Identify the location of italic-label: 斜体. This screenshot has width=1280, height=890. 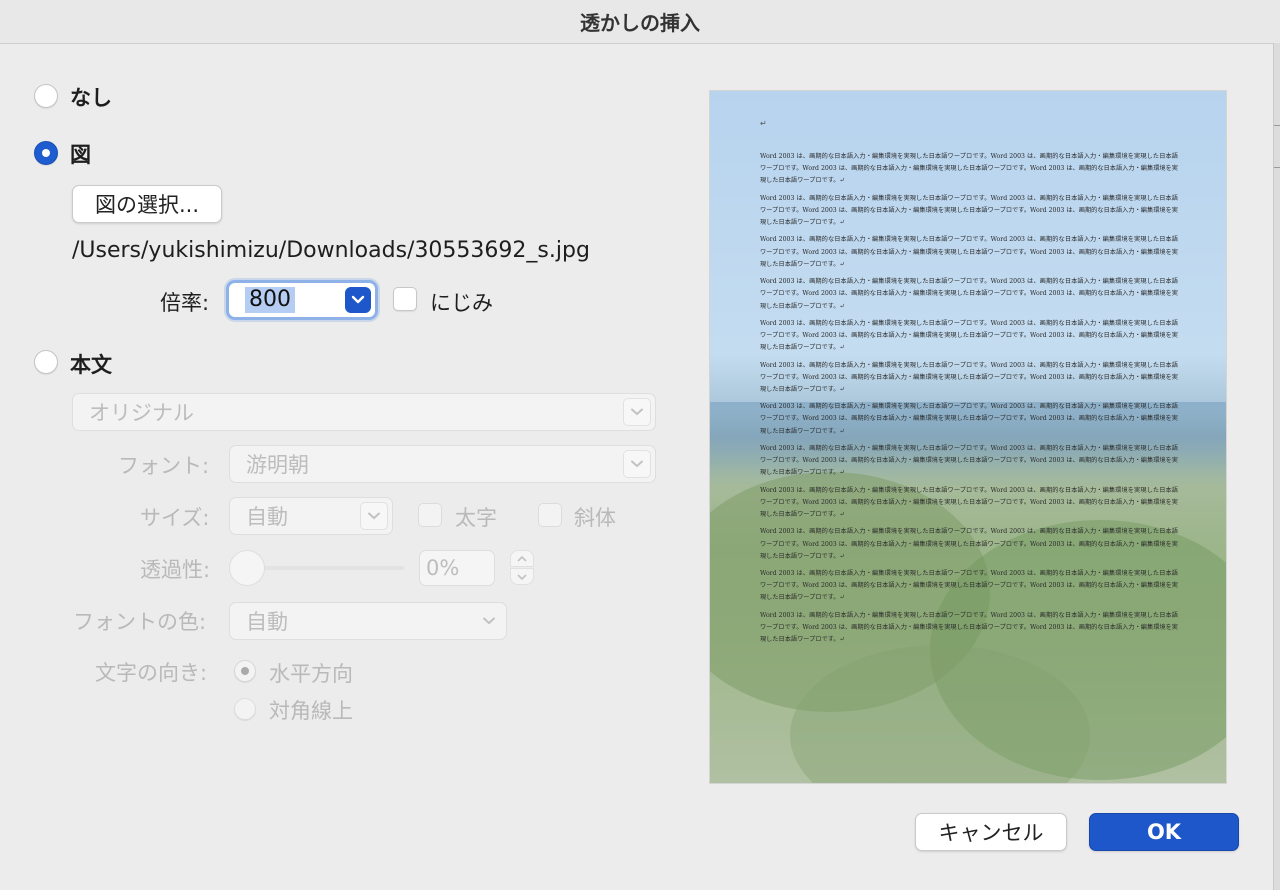
(595, 518).